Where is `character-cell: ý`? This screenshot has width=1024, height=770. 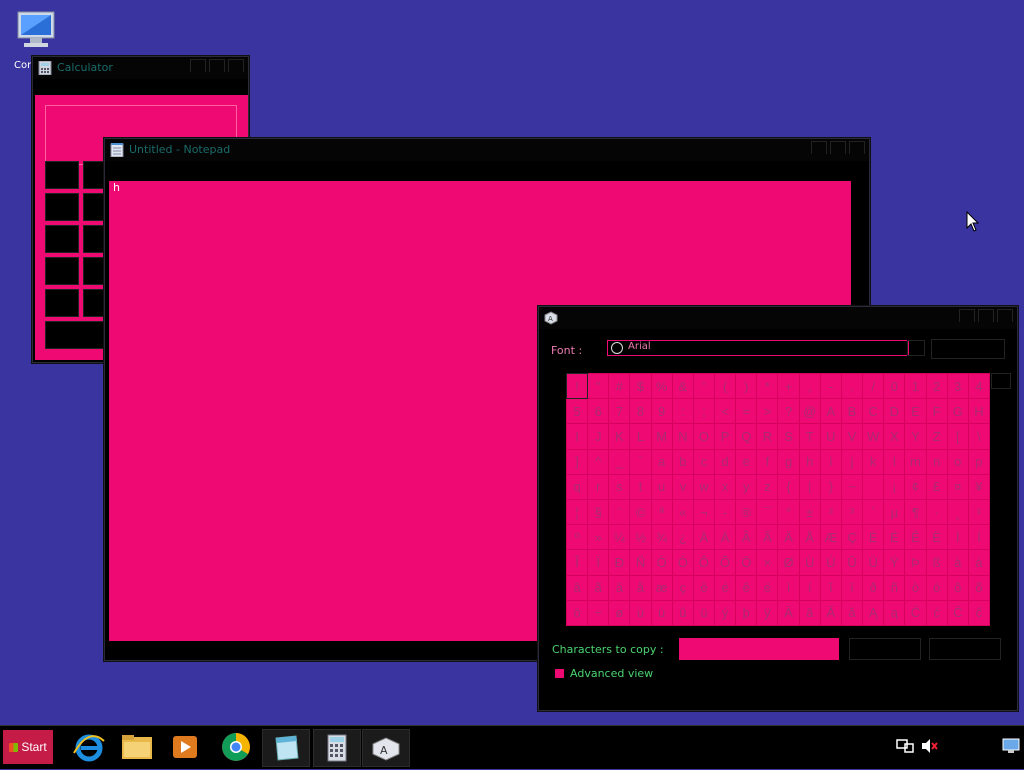
character-cell: ý is located at coordinates (725, 612).